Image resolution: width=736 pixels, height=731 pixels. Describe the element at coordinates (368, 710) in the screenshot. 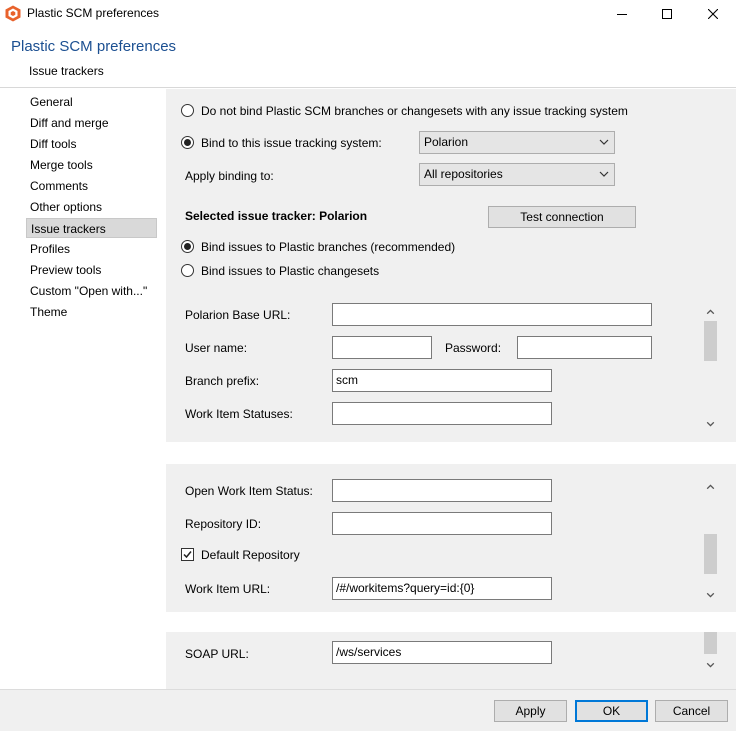

I see `dialog-footer: Apply OK Cancel` at that location.